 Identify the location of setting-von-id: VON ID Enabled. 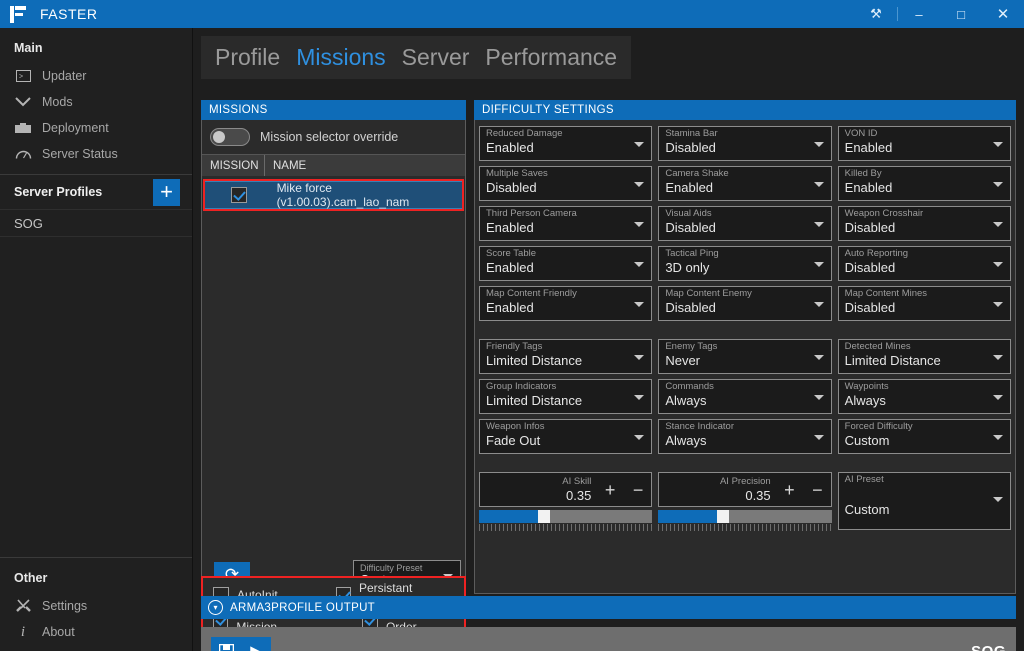
(924, 143).